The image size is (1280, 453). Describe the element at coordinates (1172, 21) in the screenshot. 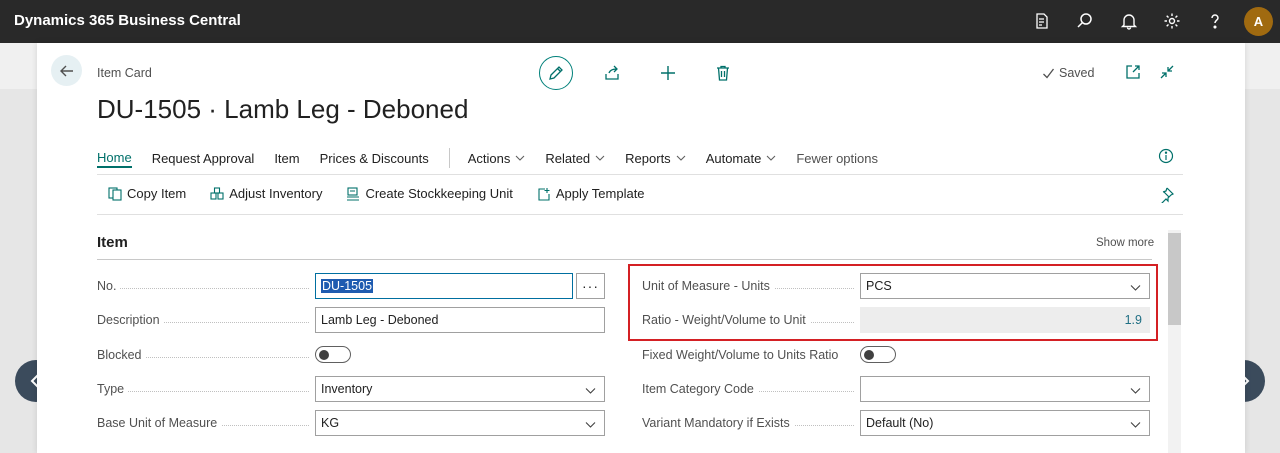

I see `gear-icon` at that location.